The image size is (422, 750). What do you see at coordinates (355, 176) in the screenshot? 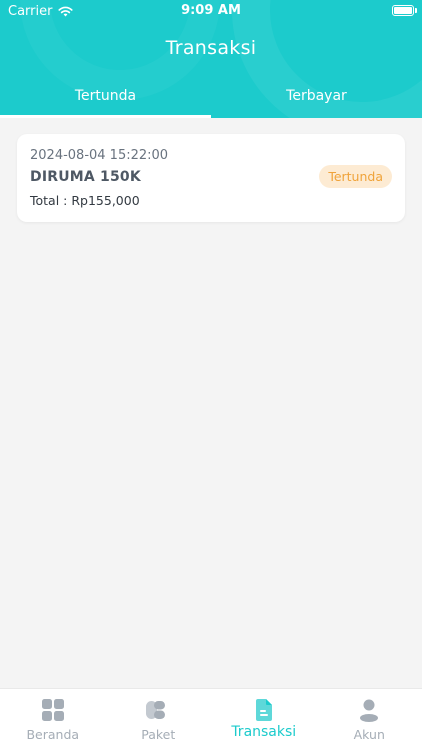
I see `status-badge: Tertunda` at bounding box center [355, 176].